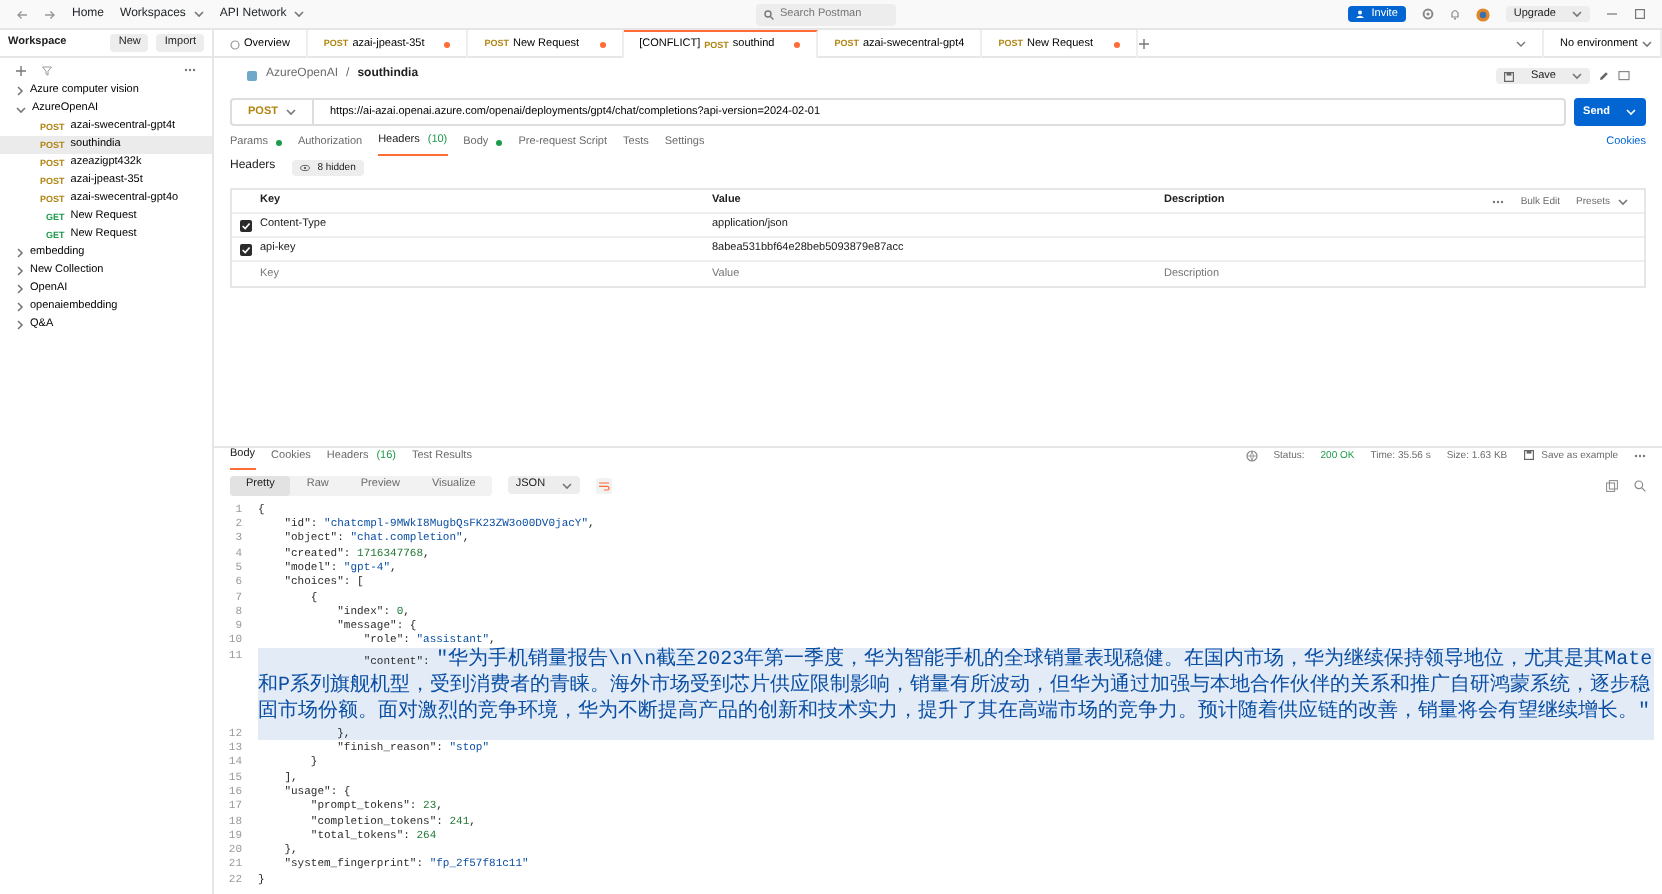 The width and height of the screenshot is (1662, 894). What do you see at coordinates (1640, 455) in the screenshot?
I see `more-icon` at bounding box center [1640, 455].